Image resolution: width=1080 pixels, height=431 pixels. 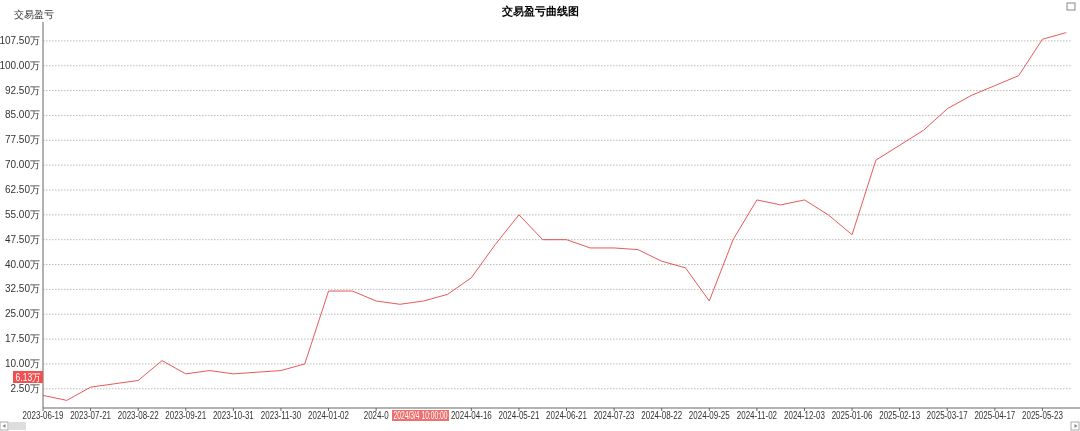 What do you see at coordinates (22, 189) in the screenshot?
I see `y-tick-label: 62.50万` at bounding box center [22, 189].